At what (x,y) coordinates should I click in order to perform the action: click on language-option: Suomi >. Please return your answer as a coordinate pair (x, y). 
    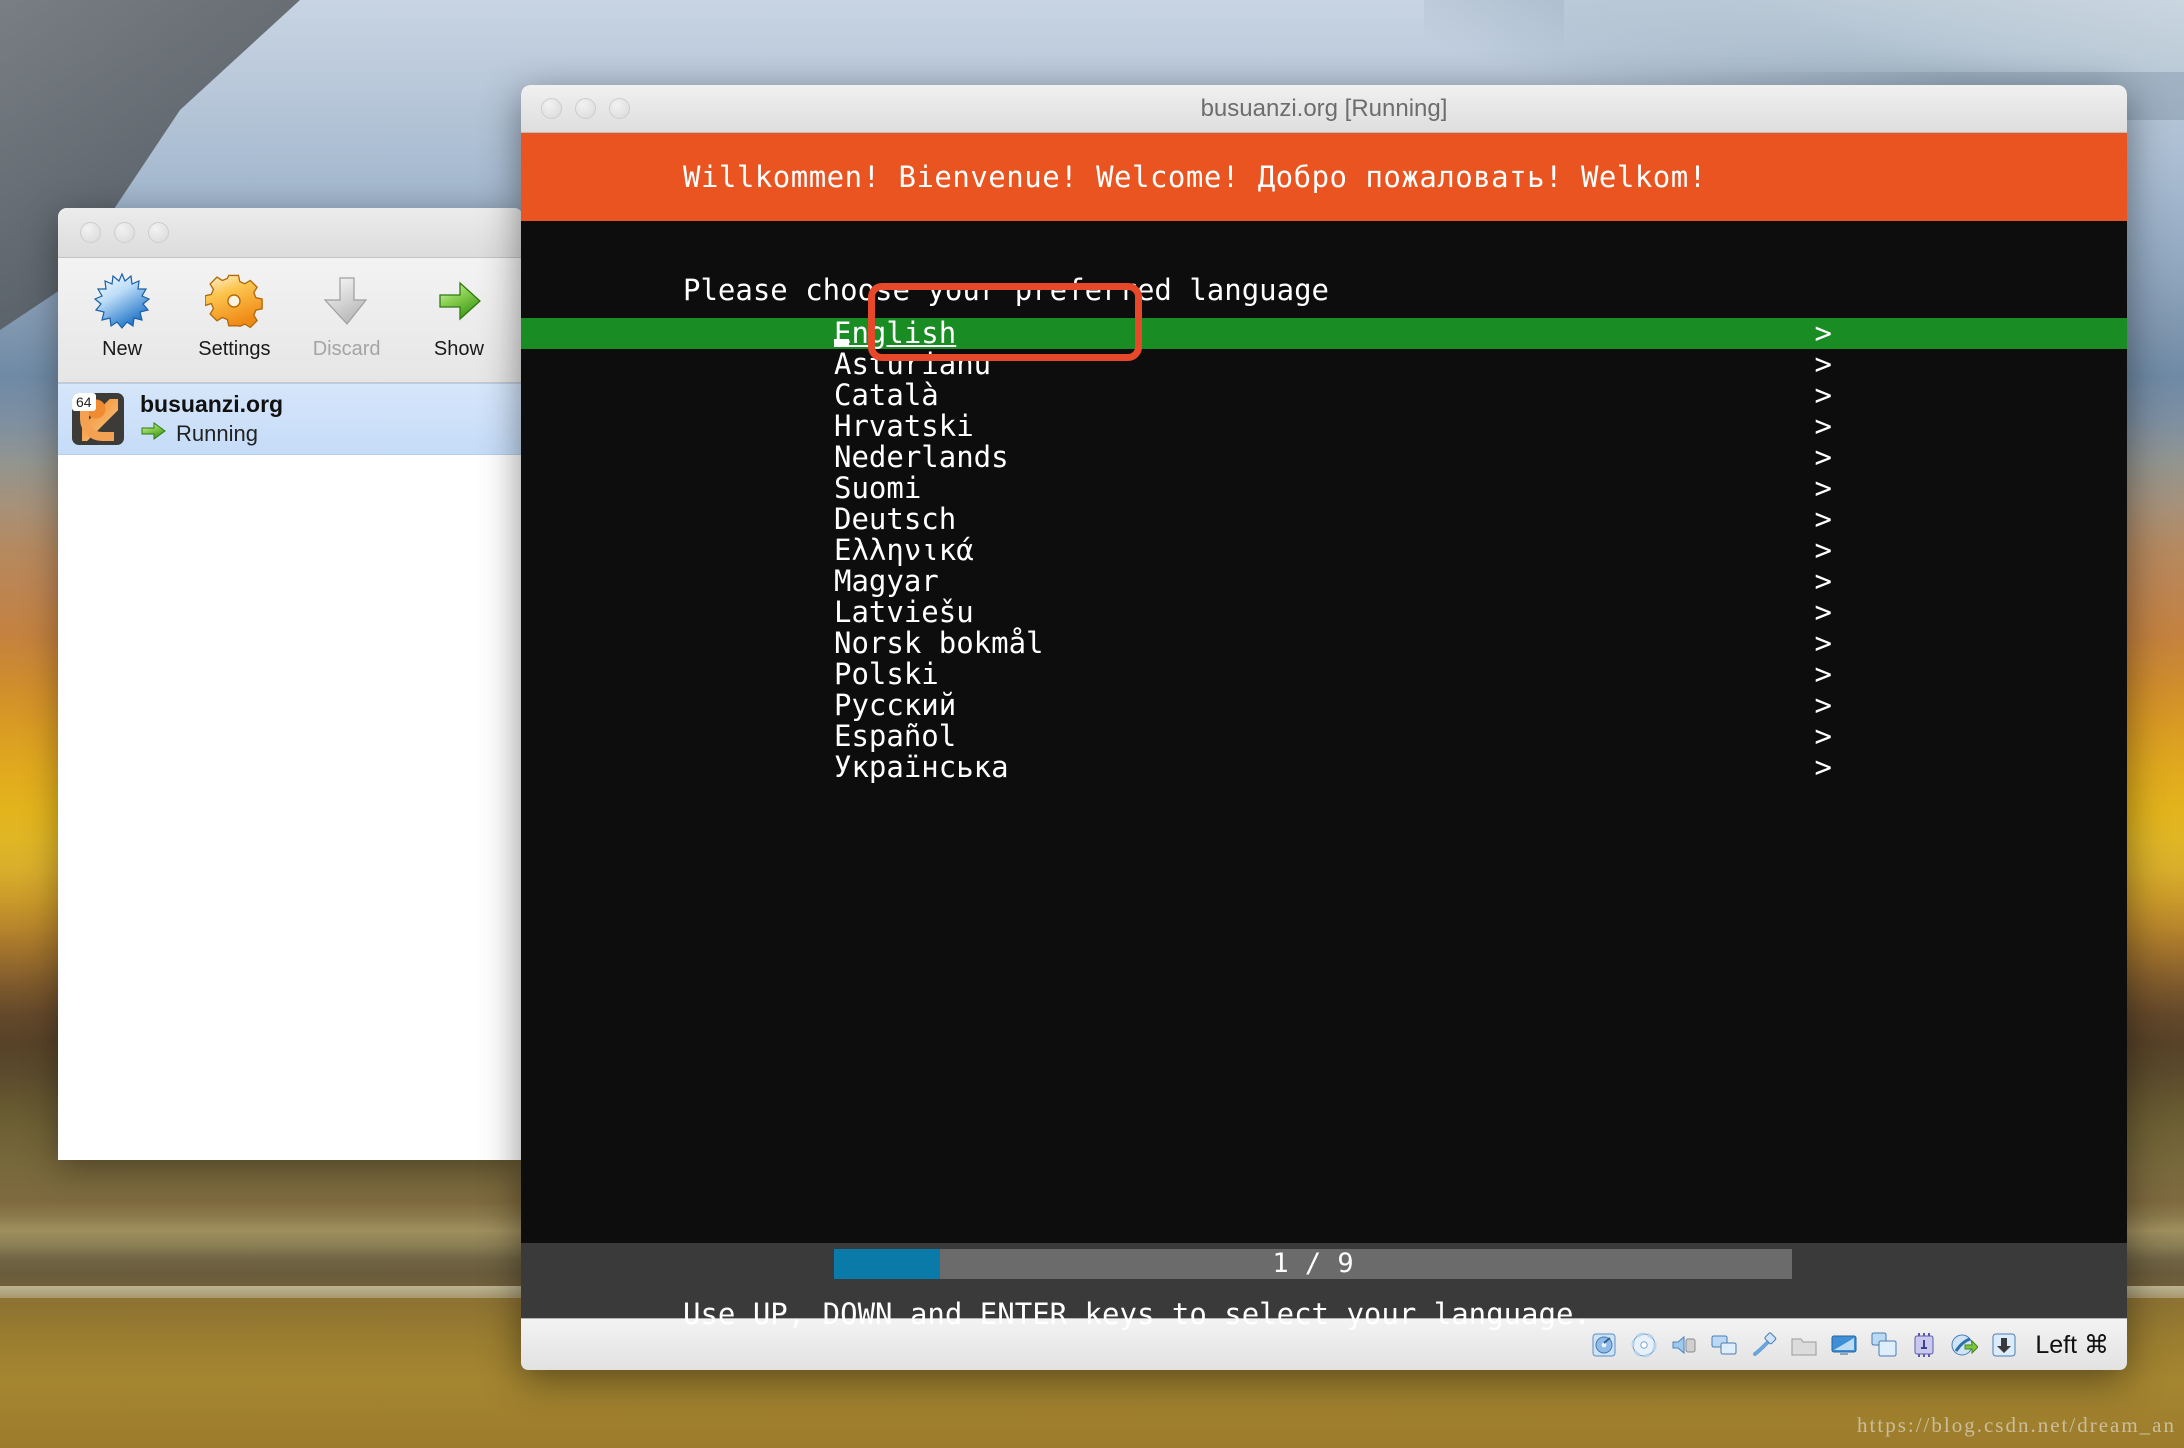
    Looking at the image, I should click on (1324, 488).